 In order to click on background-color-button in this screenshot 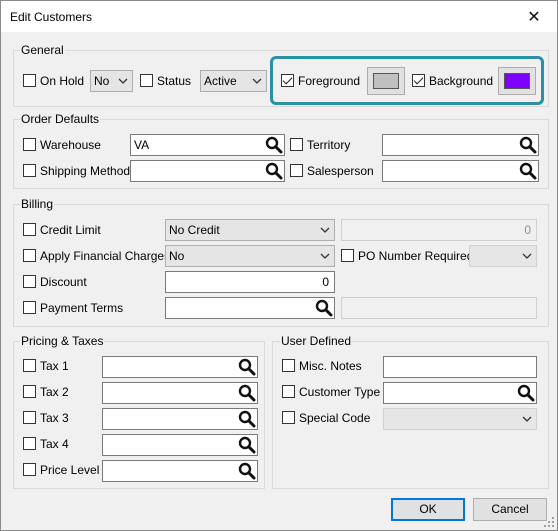, I will do `click(517, 81)`.